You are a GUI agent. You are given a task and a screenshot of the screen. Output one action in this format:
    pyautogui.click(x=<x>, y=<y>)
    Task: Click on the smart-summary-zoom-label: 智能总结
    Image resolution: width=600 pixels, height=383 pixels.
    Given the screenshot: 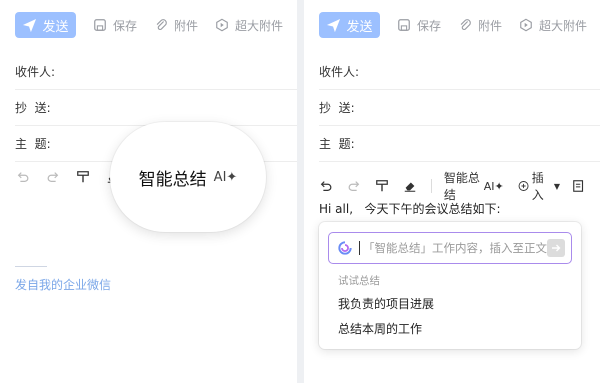 What is the action you would take?
    pyautogui.click(x=172, y=179)
    